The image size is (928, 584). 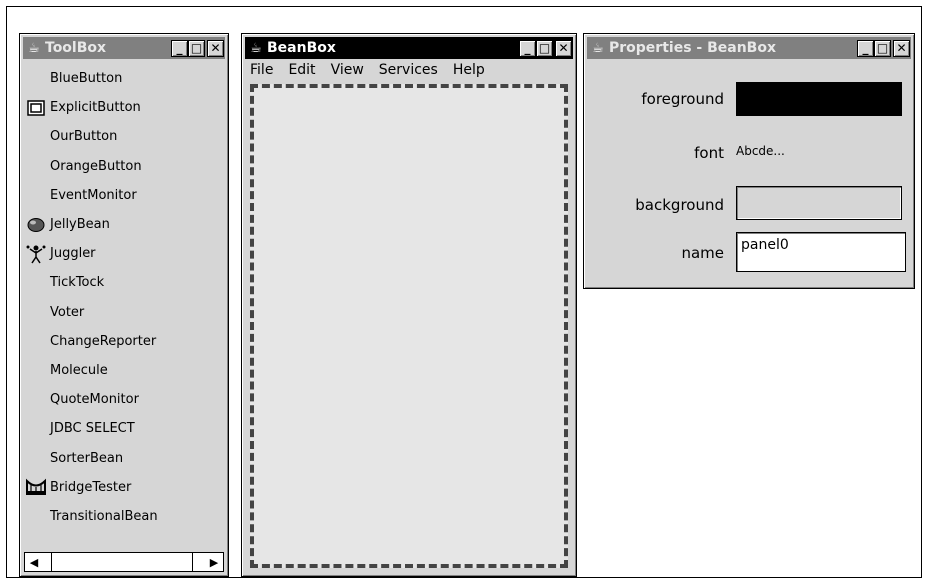 I want to click on toolbox-item: EventMonitor, so click(x=124, y=195).